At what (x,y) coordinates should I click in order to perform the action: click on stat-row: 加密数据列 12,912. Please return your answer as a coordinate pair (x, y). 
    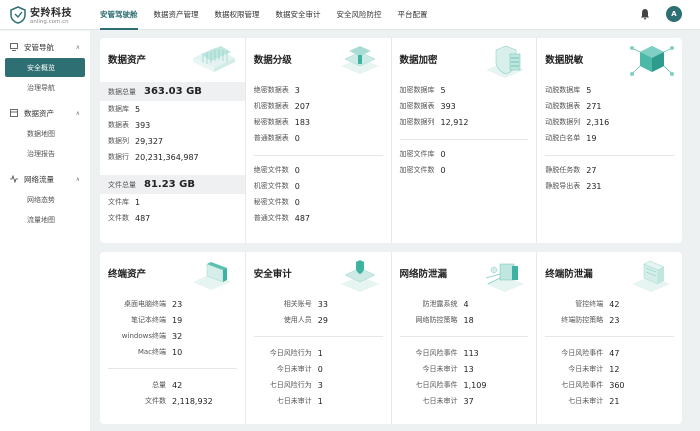
    Looking at the image, I should click on (464, 122).